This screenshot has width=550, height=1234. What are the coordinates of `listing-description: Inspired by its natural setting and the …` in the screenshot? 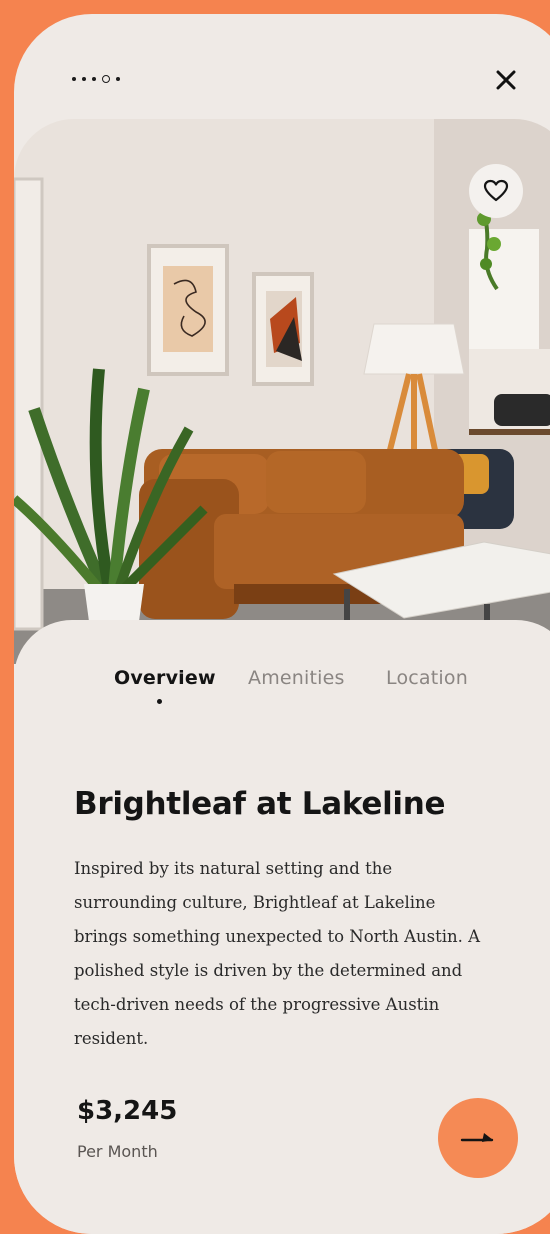 It's located at (277, 953).